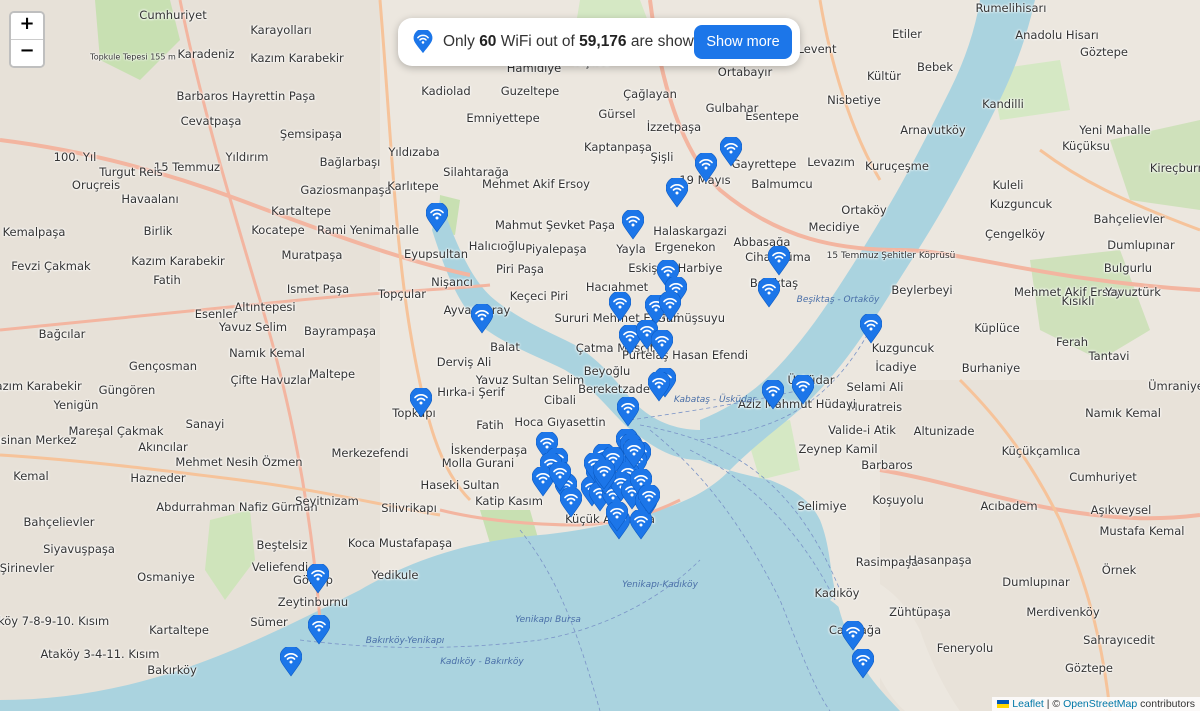  What do you see at coordinates (1003, 704) in the screenshot?
I see `ukraine-flag-icon` at bounding box center [1003, 704].